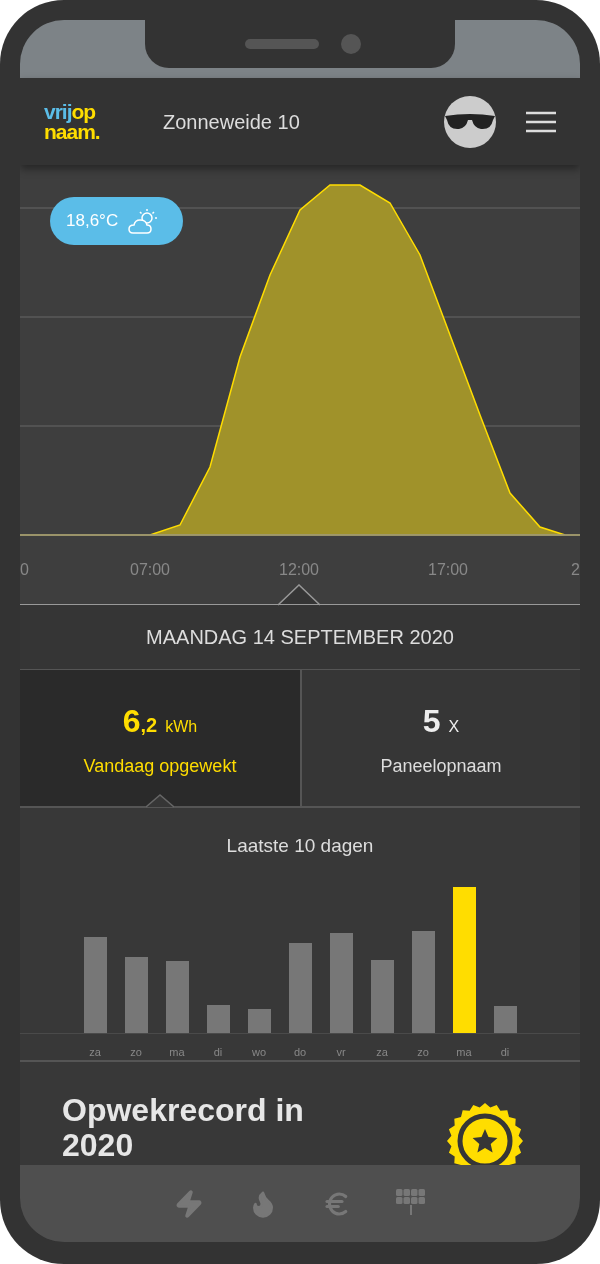 The width and height of the screenshot is (600, 1264). Describe the element at coordinates (300, 637) in the screenshot. I see `date-label: MAANDAG 14 SEPTEMBER 2020` at that location.